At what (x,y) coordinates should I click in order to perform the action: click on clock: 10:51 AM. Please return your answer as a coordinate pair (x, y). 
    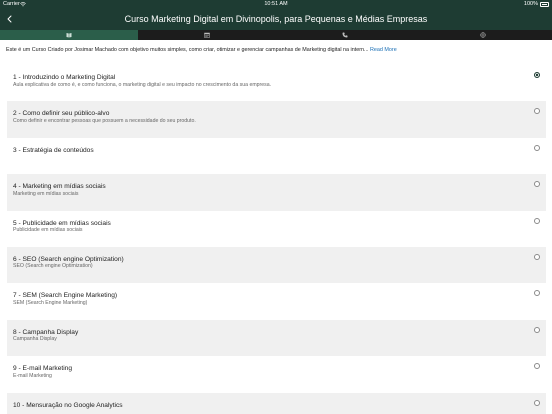
    Looking at the image, I should click on (276, 4).